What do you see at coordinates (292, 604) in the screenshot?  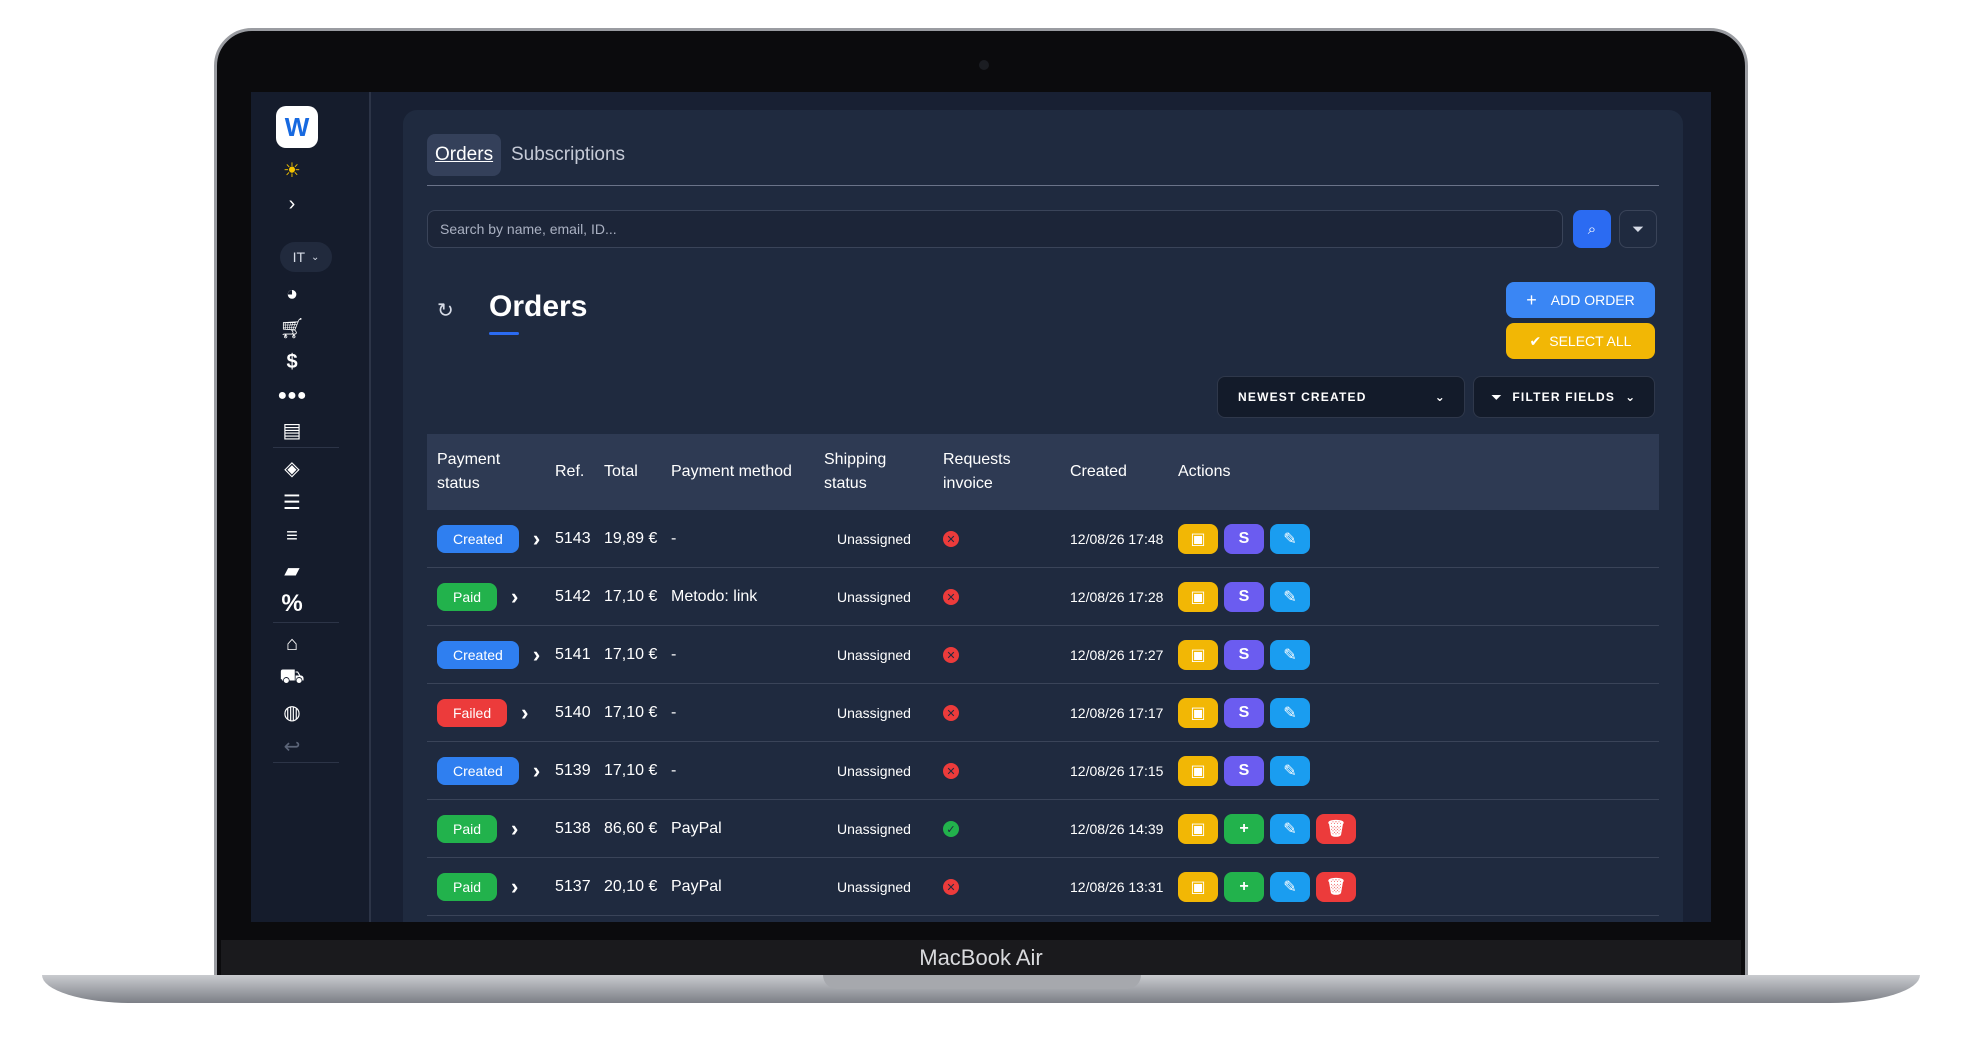 I see `percent-icon: %` at bounding box center [292, 604].